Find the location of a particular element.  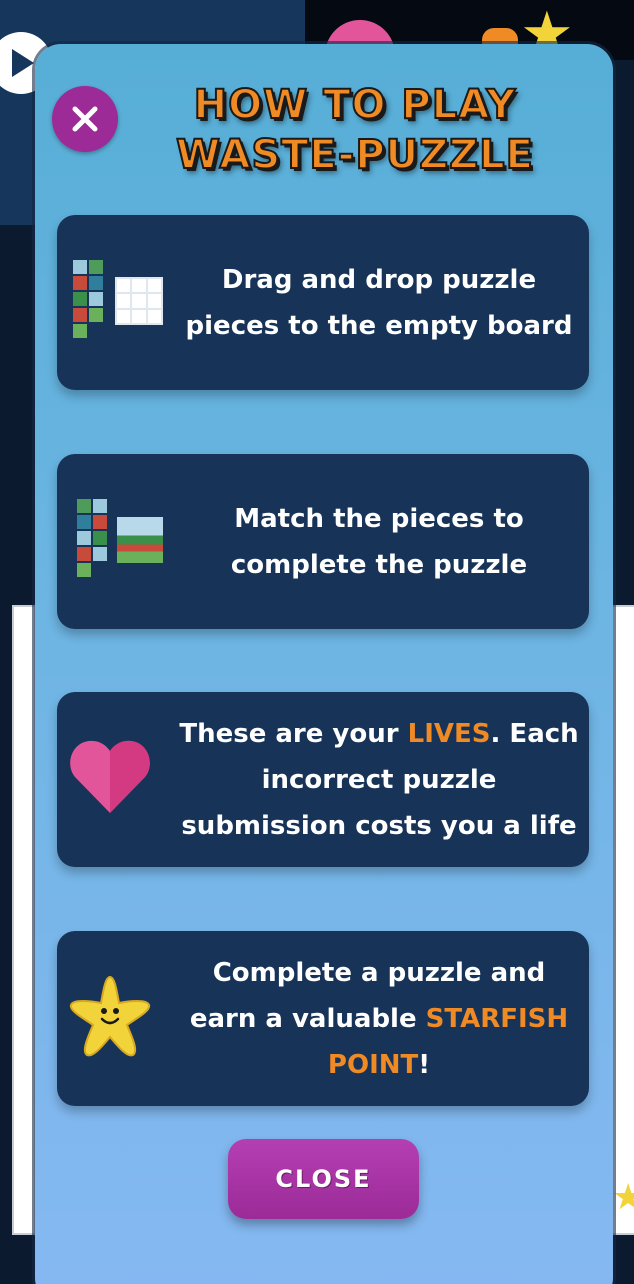

instruction-card-match: Match the pieces to complete the puzzle is located at coordinates (323, 541).